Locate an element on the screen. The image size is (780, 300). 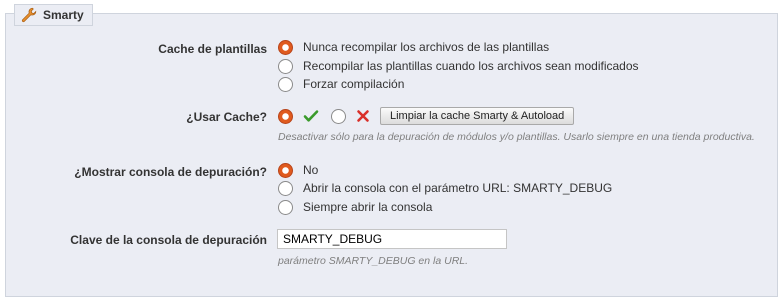
use-cache-controls: Limpiar la cache Smarty & Autoload is located at coordinates (426, 116).